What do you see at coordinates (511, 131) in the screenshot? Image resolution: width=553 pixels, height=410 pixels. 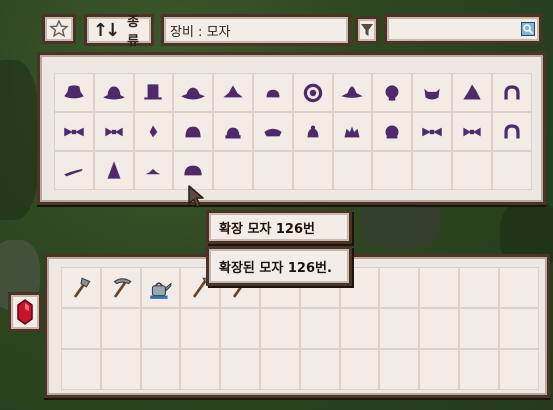 I see `hat-hood-icon` at bounding box center [511, 131].